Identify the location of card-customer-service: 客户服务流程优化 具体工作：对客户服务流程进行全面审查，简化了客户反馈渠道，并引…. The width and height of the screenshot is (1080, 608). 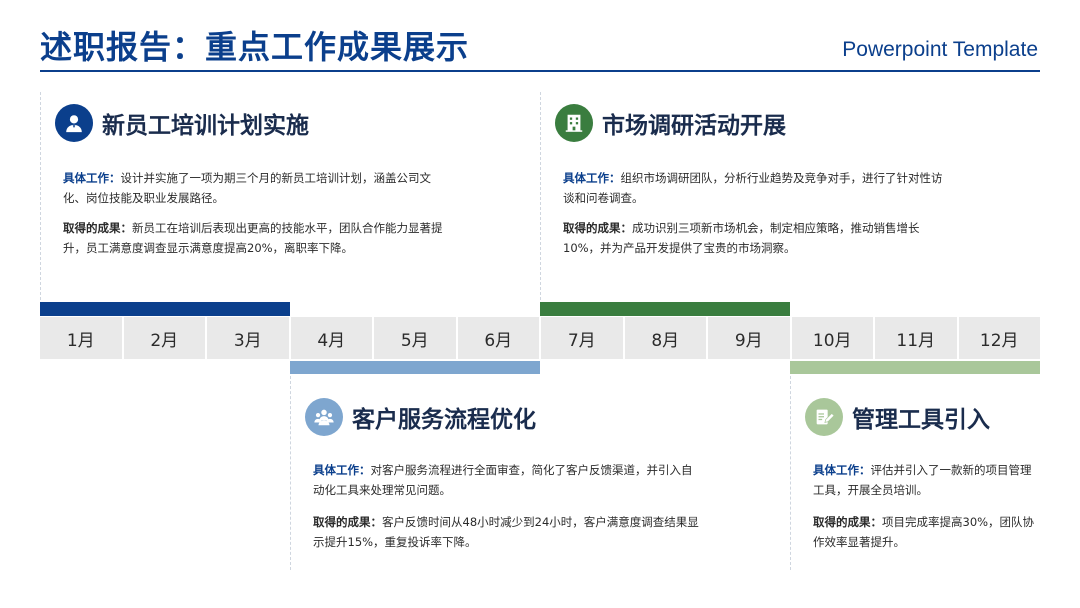
(494, 473).